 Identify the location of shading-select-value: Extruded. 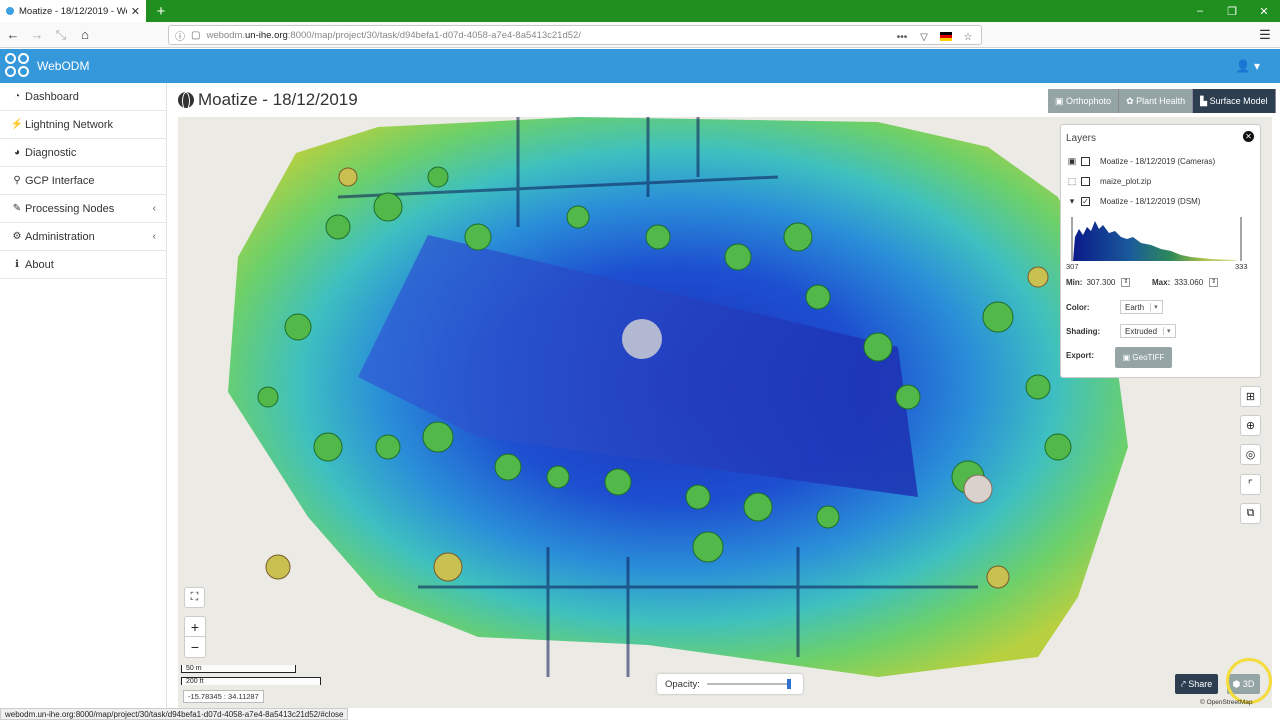
(1141, 331).